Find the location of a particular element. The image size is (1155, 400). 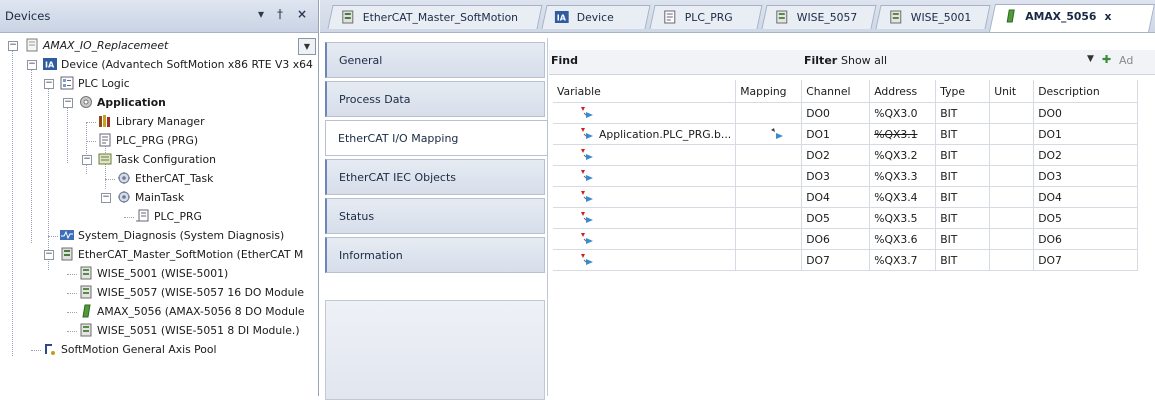

tree-scroll-dropdown-icon: ▼ is located at coordinates (307, 46).